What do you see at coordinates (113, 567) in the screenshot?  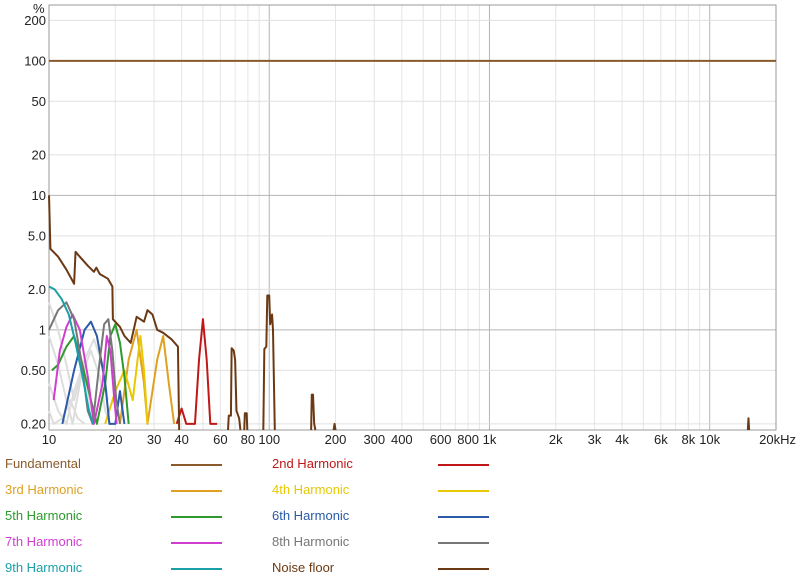 I see `legend-item-9th-harmonic: 9th Harmonic` at bounding box center [113, 567].